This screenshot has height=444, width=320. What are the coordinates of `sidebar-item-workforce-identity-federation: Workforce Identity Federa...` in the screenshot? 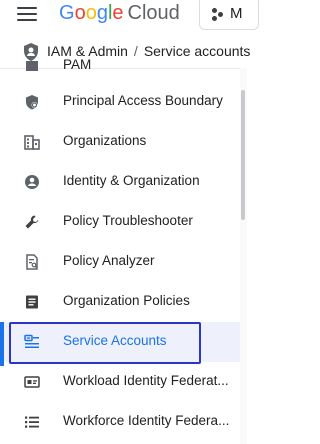 It's located at (120, 422).